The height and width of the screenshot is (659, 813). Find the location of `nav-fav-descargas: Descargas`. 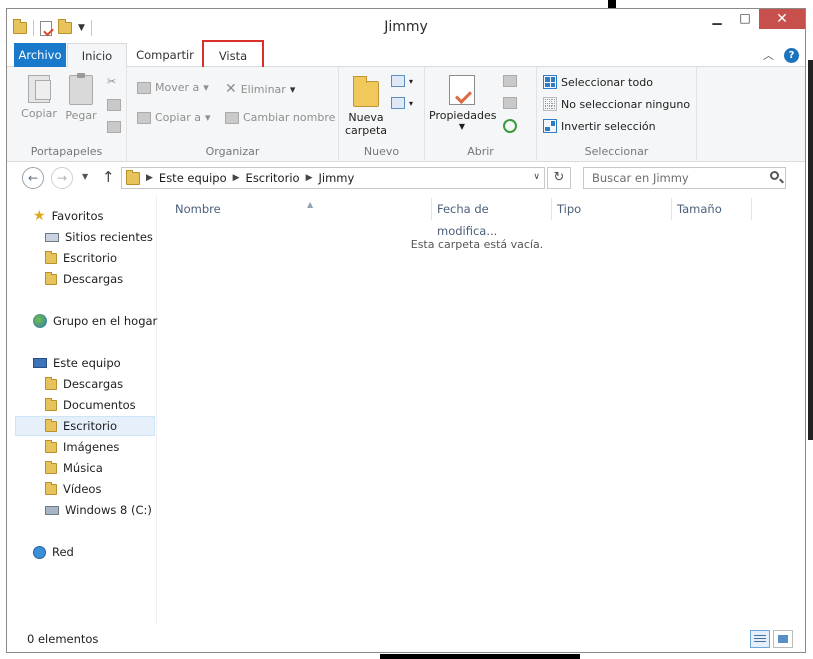

nav-fav-descargas: Descargas is located at coordinates (84, 279).